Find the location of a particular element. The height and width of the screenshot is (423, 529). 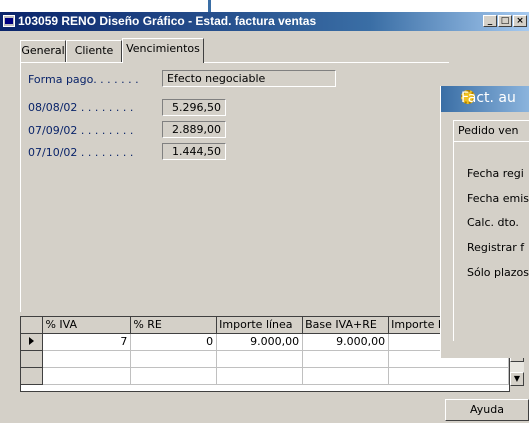

dialog-title: Fact. au is located at coordinates (488, 98).